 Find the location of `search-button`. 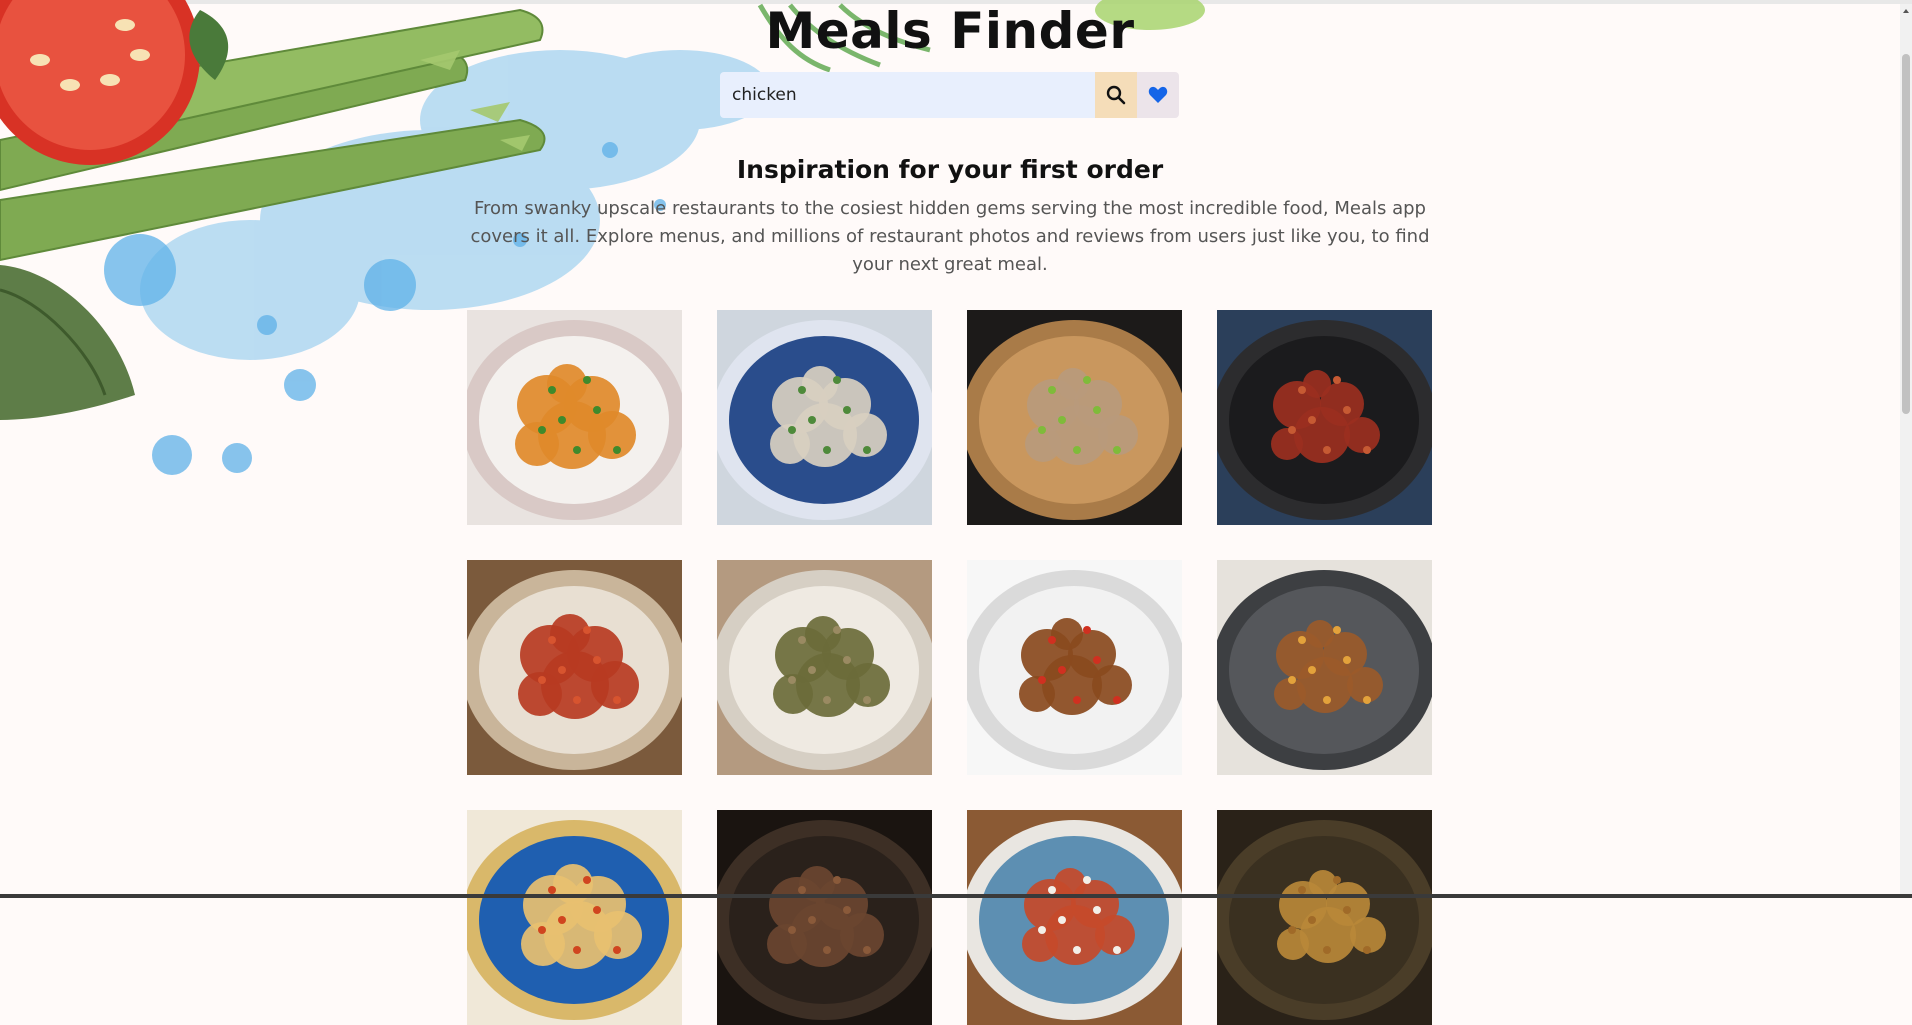

search-button is located at coordinates (1116, 95).